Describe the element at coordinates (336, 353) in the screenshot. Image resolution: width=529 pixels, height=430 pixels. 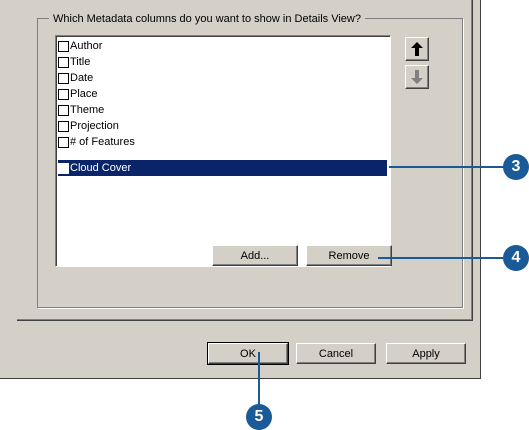
I see `cancel-button: Cancel` at that location.